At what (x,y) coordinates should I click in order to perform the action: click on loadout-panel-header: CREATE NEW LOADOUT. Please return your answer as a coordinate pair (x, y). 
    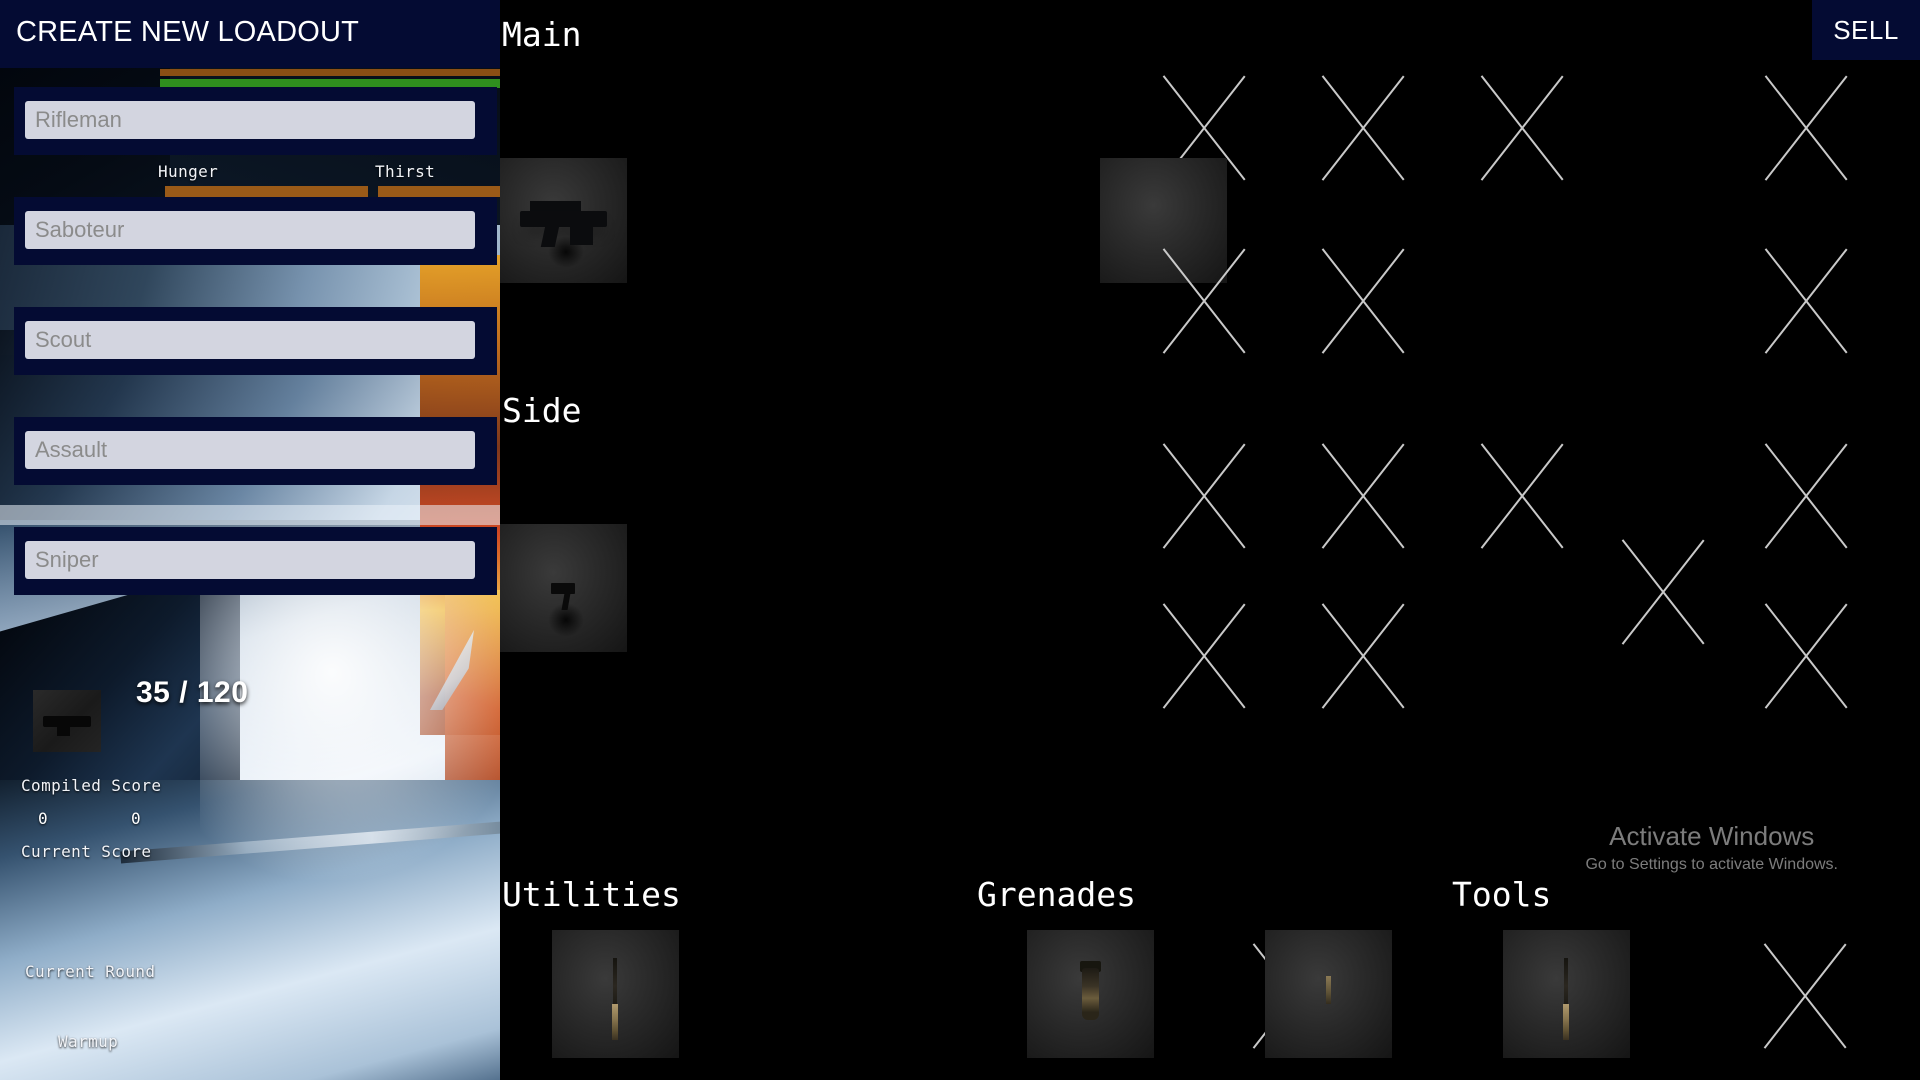
    Looking at the image, I should click on (250, 34).